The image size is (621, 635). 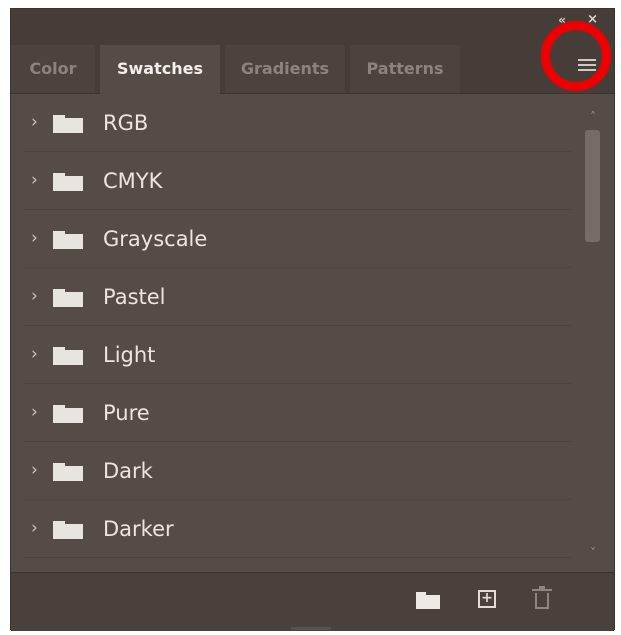 What do you see at coordinates (126, 413) in the screenshot?
I see `swatch-group-label: Pure` at bounding box center [126, 413].